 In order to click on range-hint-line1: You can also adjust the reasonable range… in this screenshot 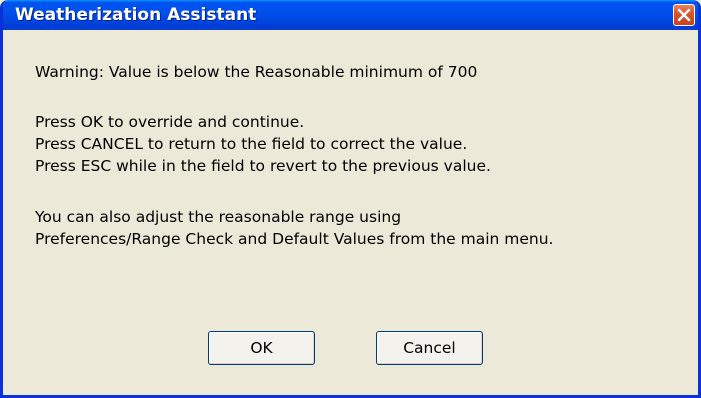, I will do `click(218, 217)`.